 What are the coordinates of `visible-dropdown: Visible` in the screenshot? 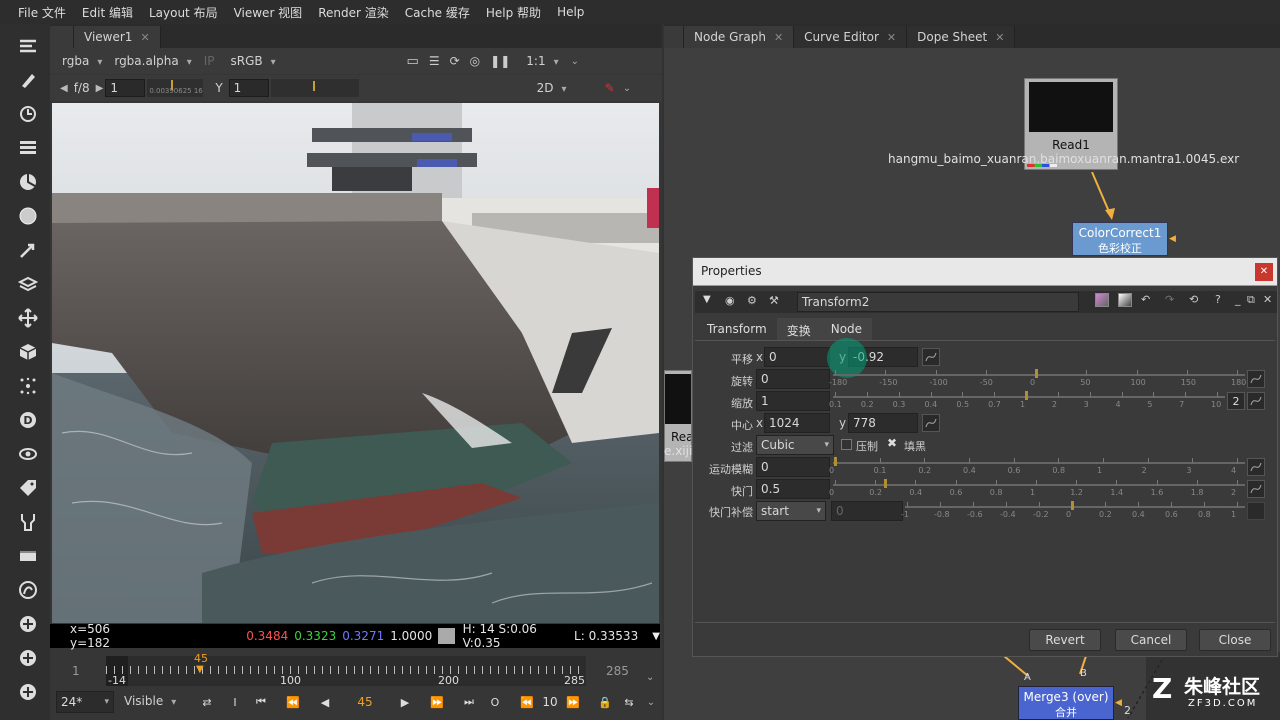 It's located at (150, 701).